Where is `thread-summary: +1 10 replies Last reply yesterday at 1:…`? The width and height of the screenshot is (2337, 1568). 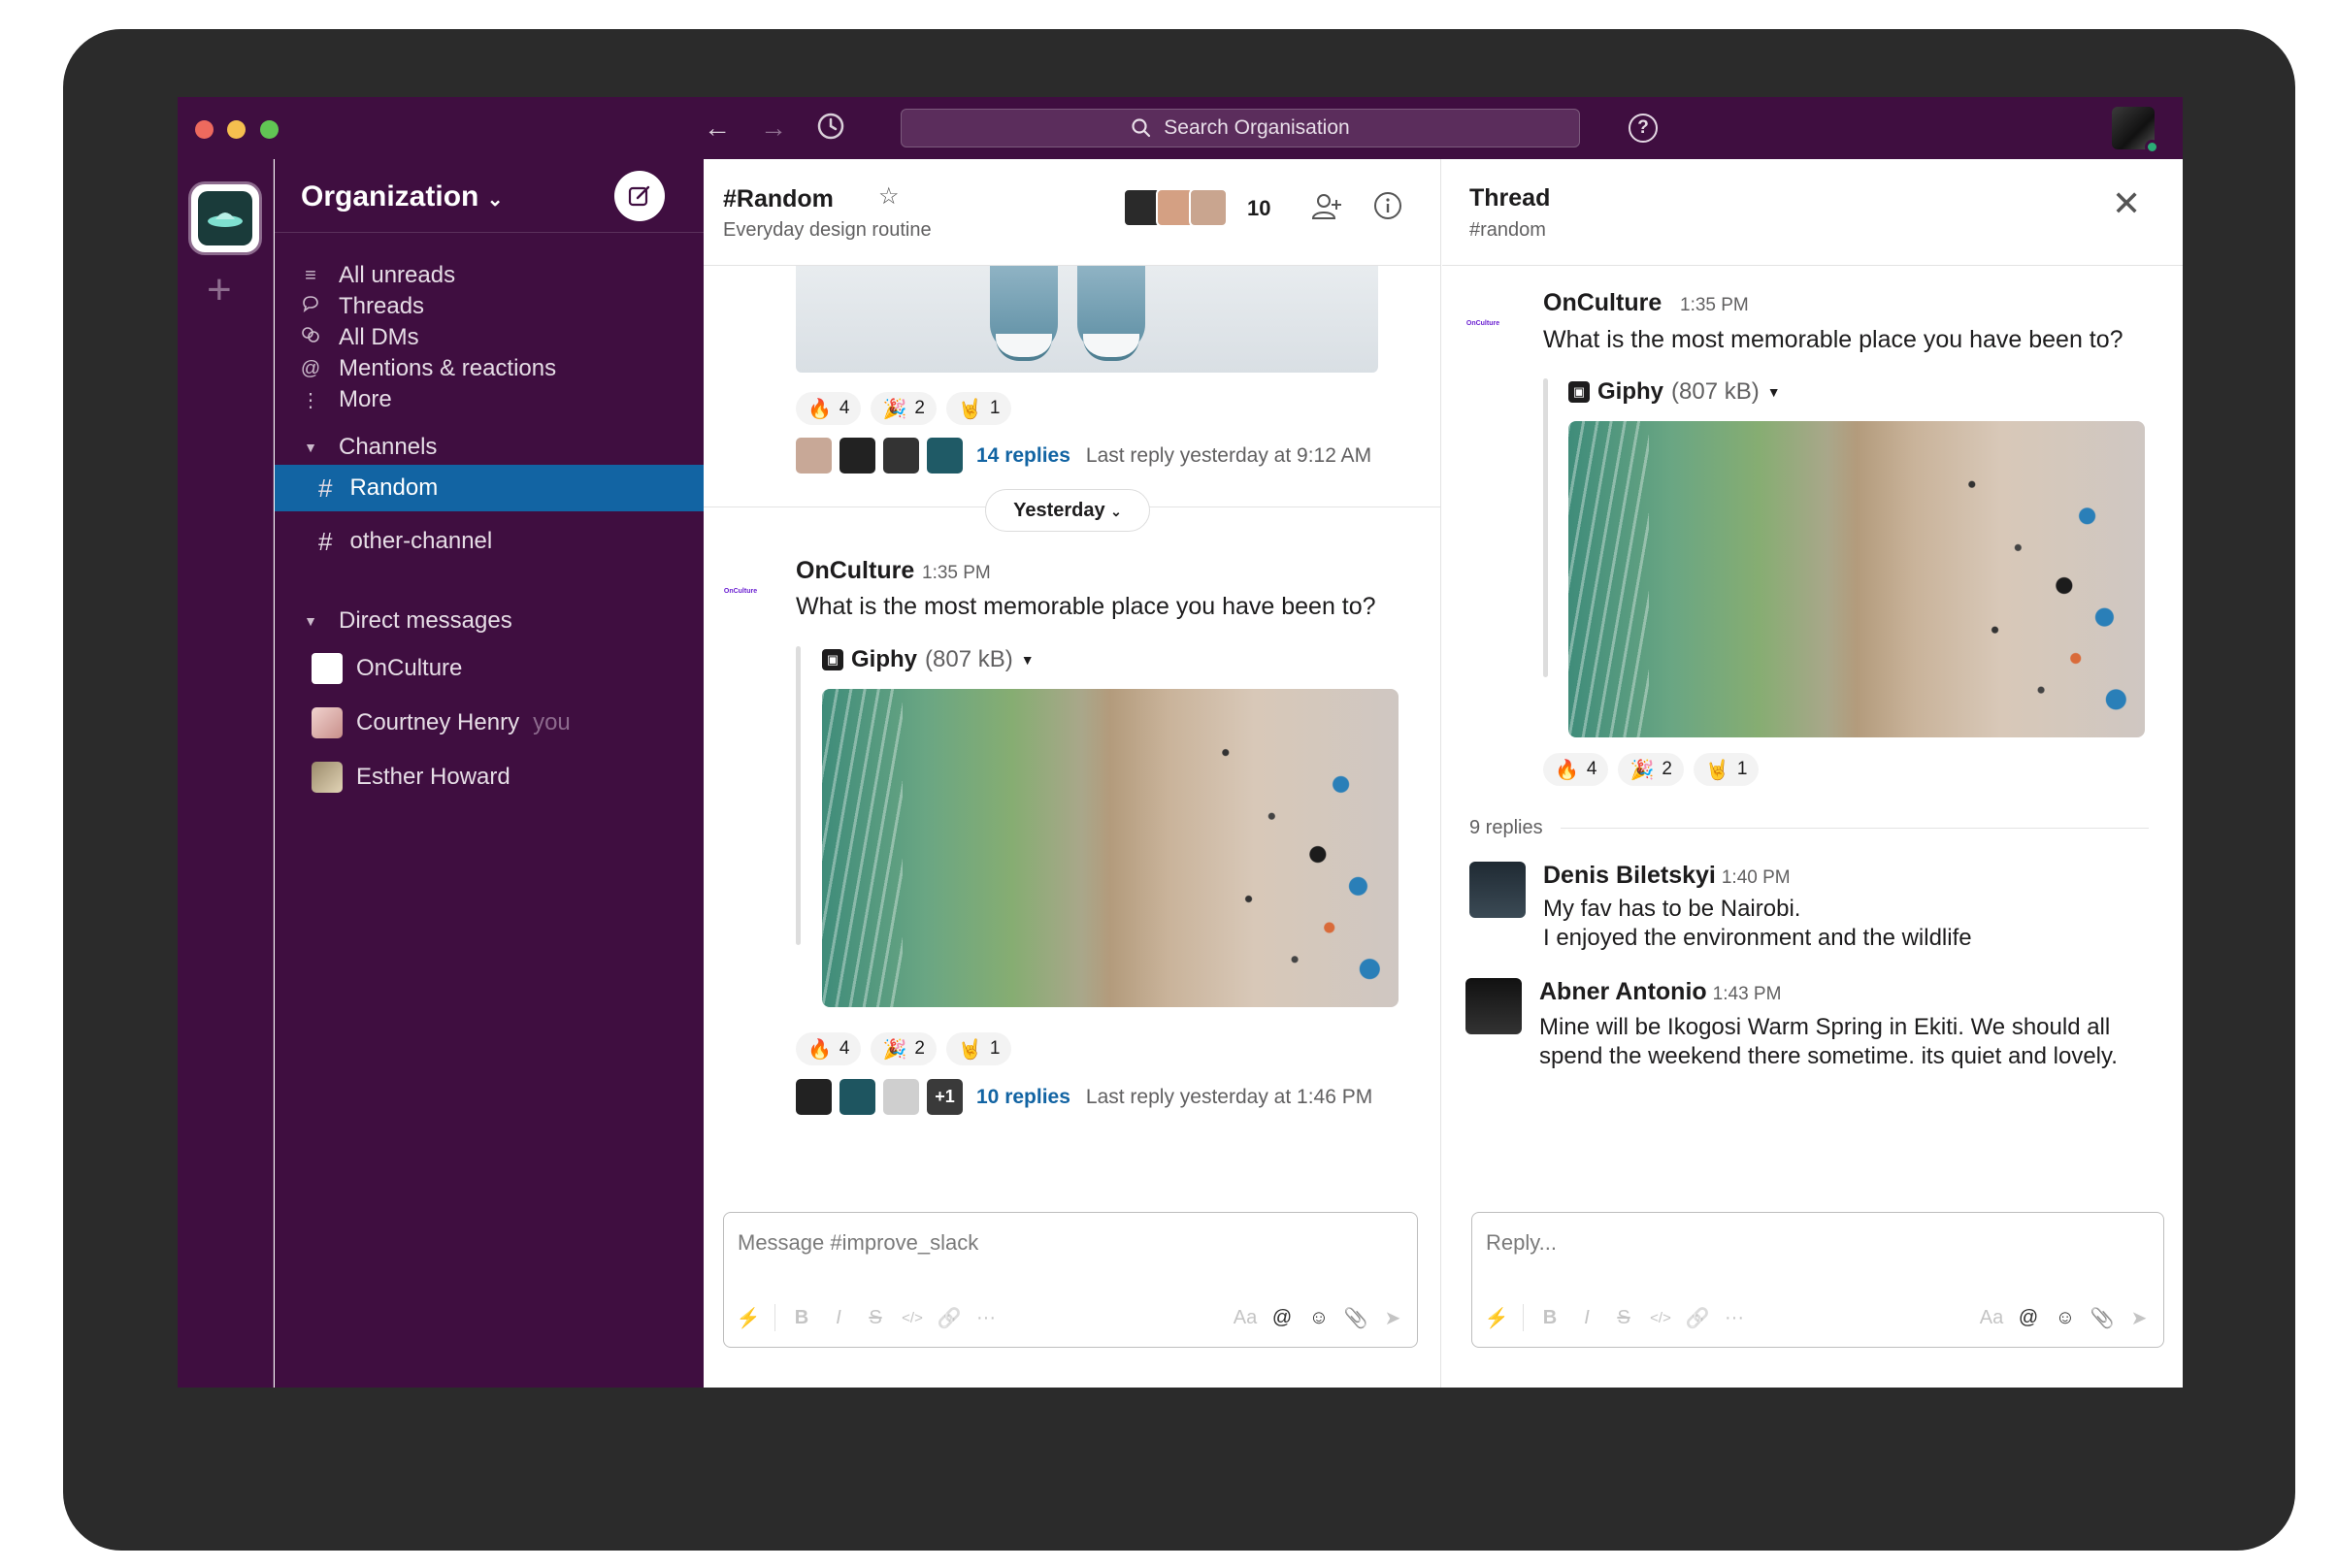
thread-summary: +1 10 replies Last reply yesterday at 1:… is located at coordinates (1084, 1097).